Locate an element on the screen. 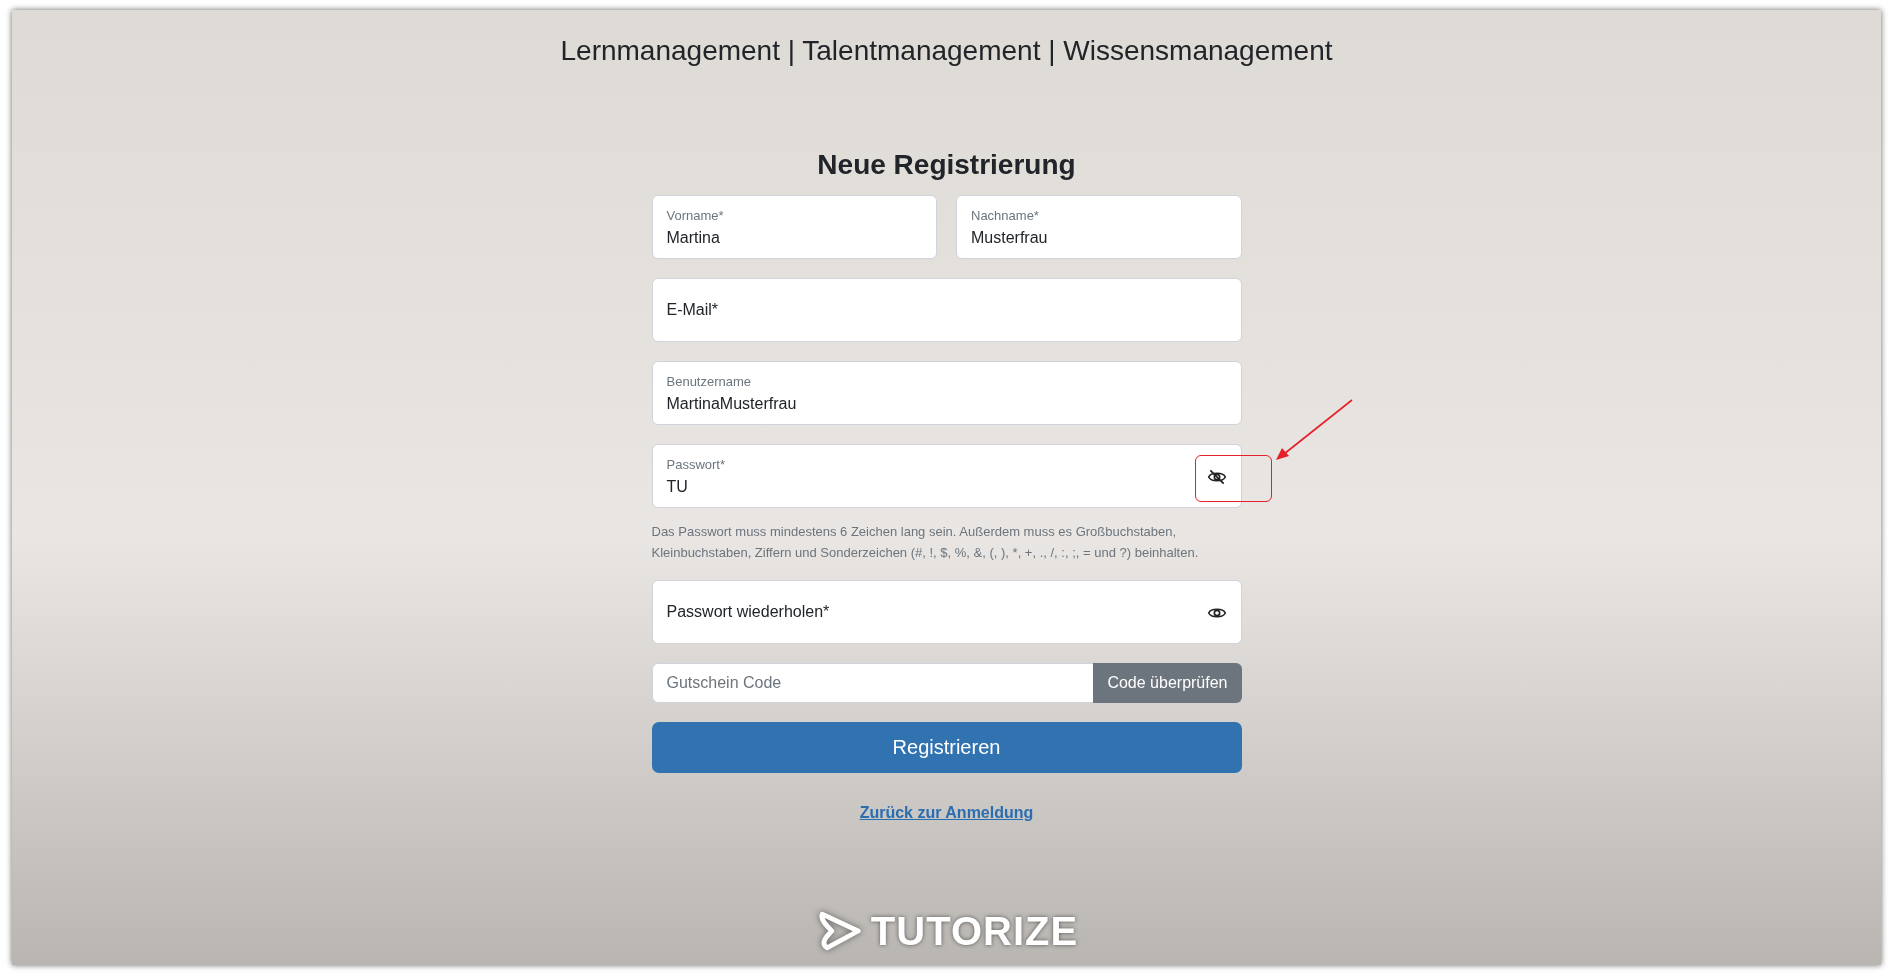 The height and width of the screenshot is (977, 1893). voucher-field: Gutschein Code is located at coordinates (872, 683).